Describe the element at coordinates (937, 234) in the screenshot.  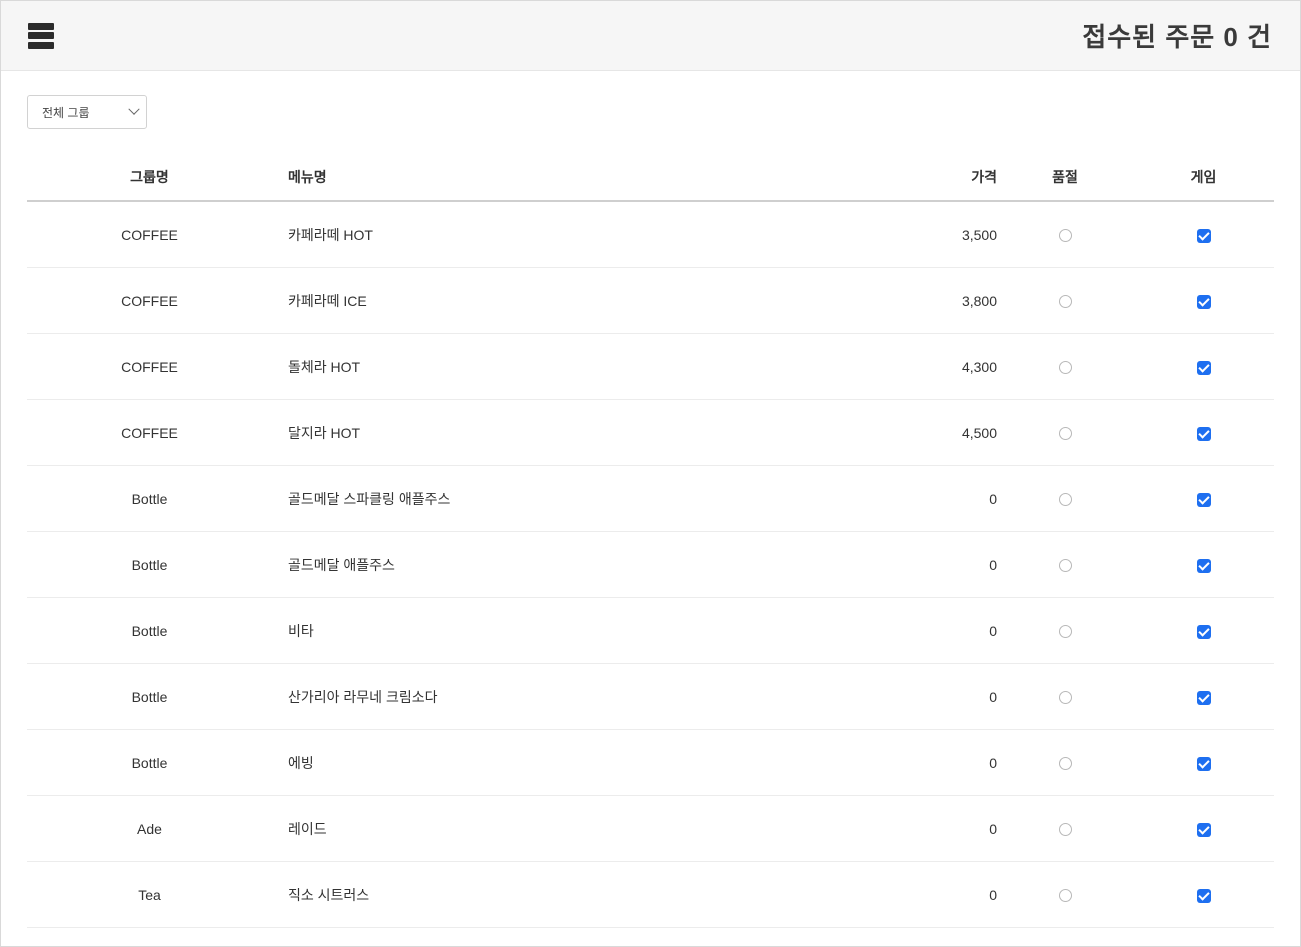
I see `row-price: 3,500` at that location.